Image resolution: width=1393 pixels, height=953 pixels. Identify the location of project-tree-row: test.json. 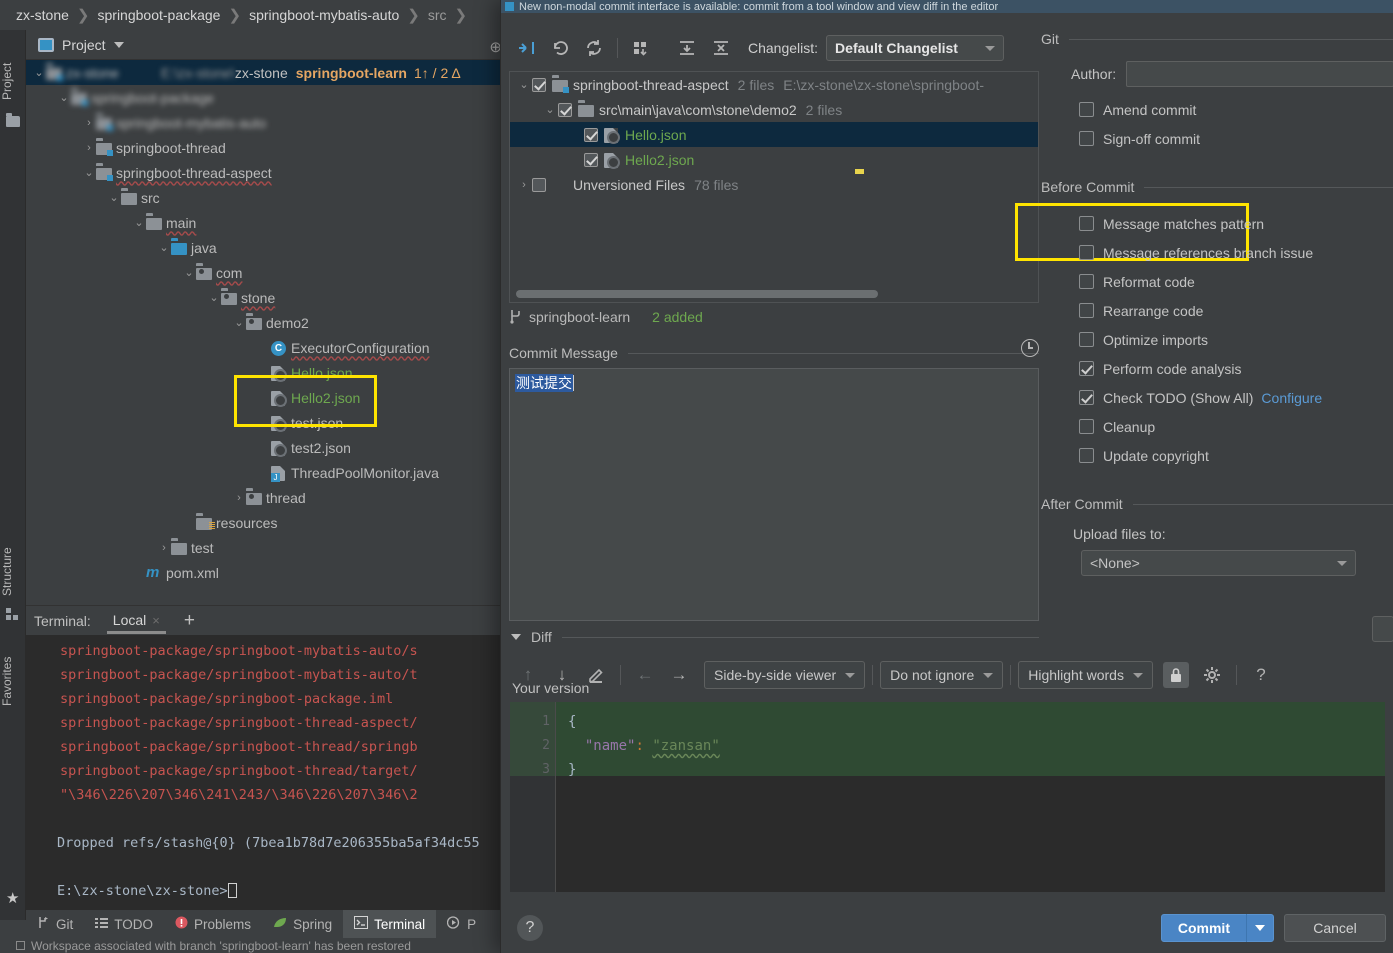
(268, 422).